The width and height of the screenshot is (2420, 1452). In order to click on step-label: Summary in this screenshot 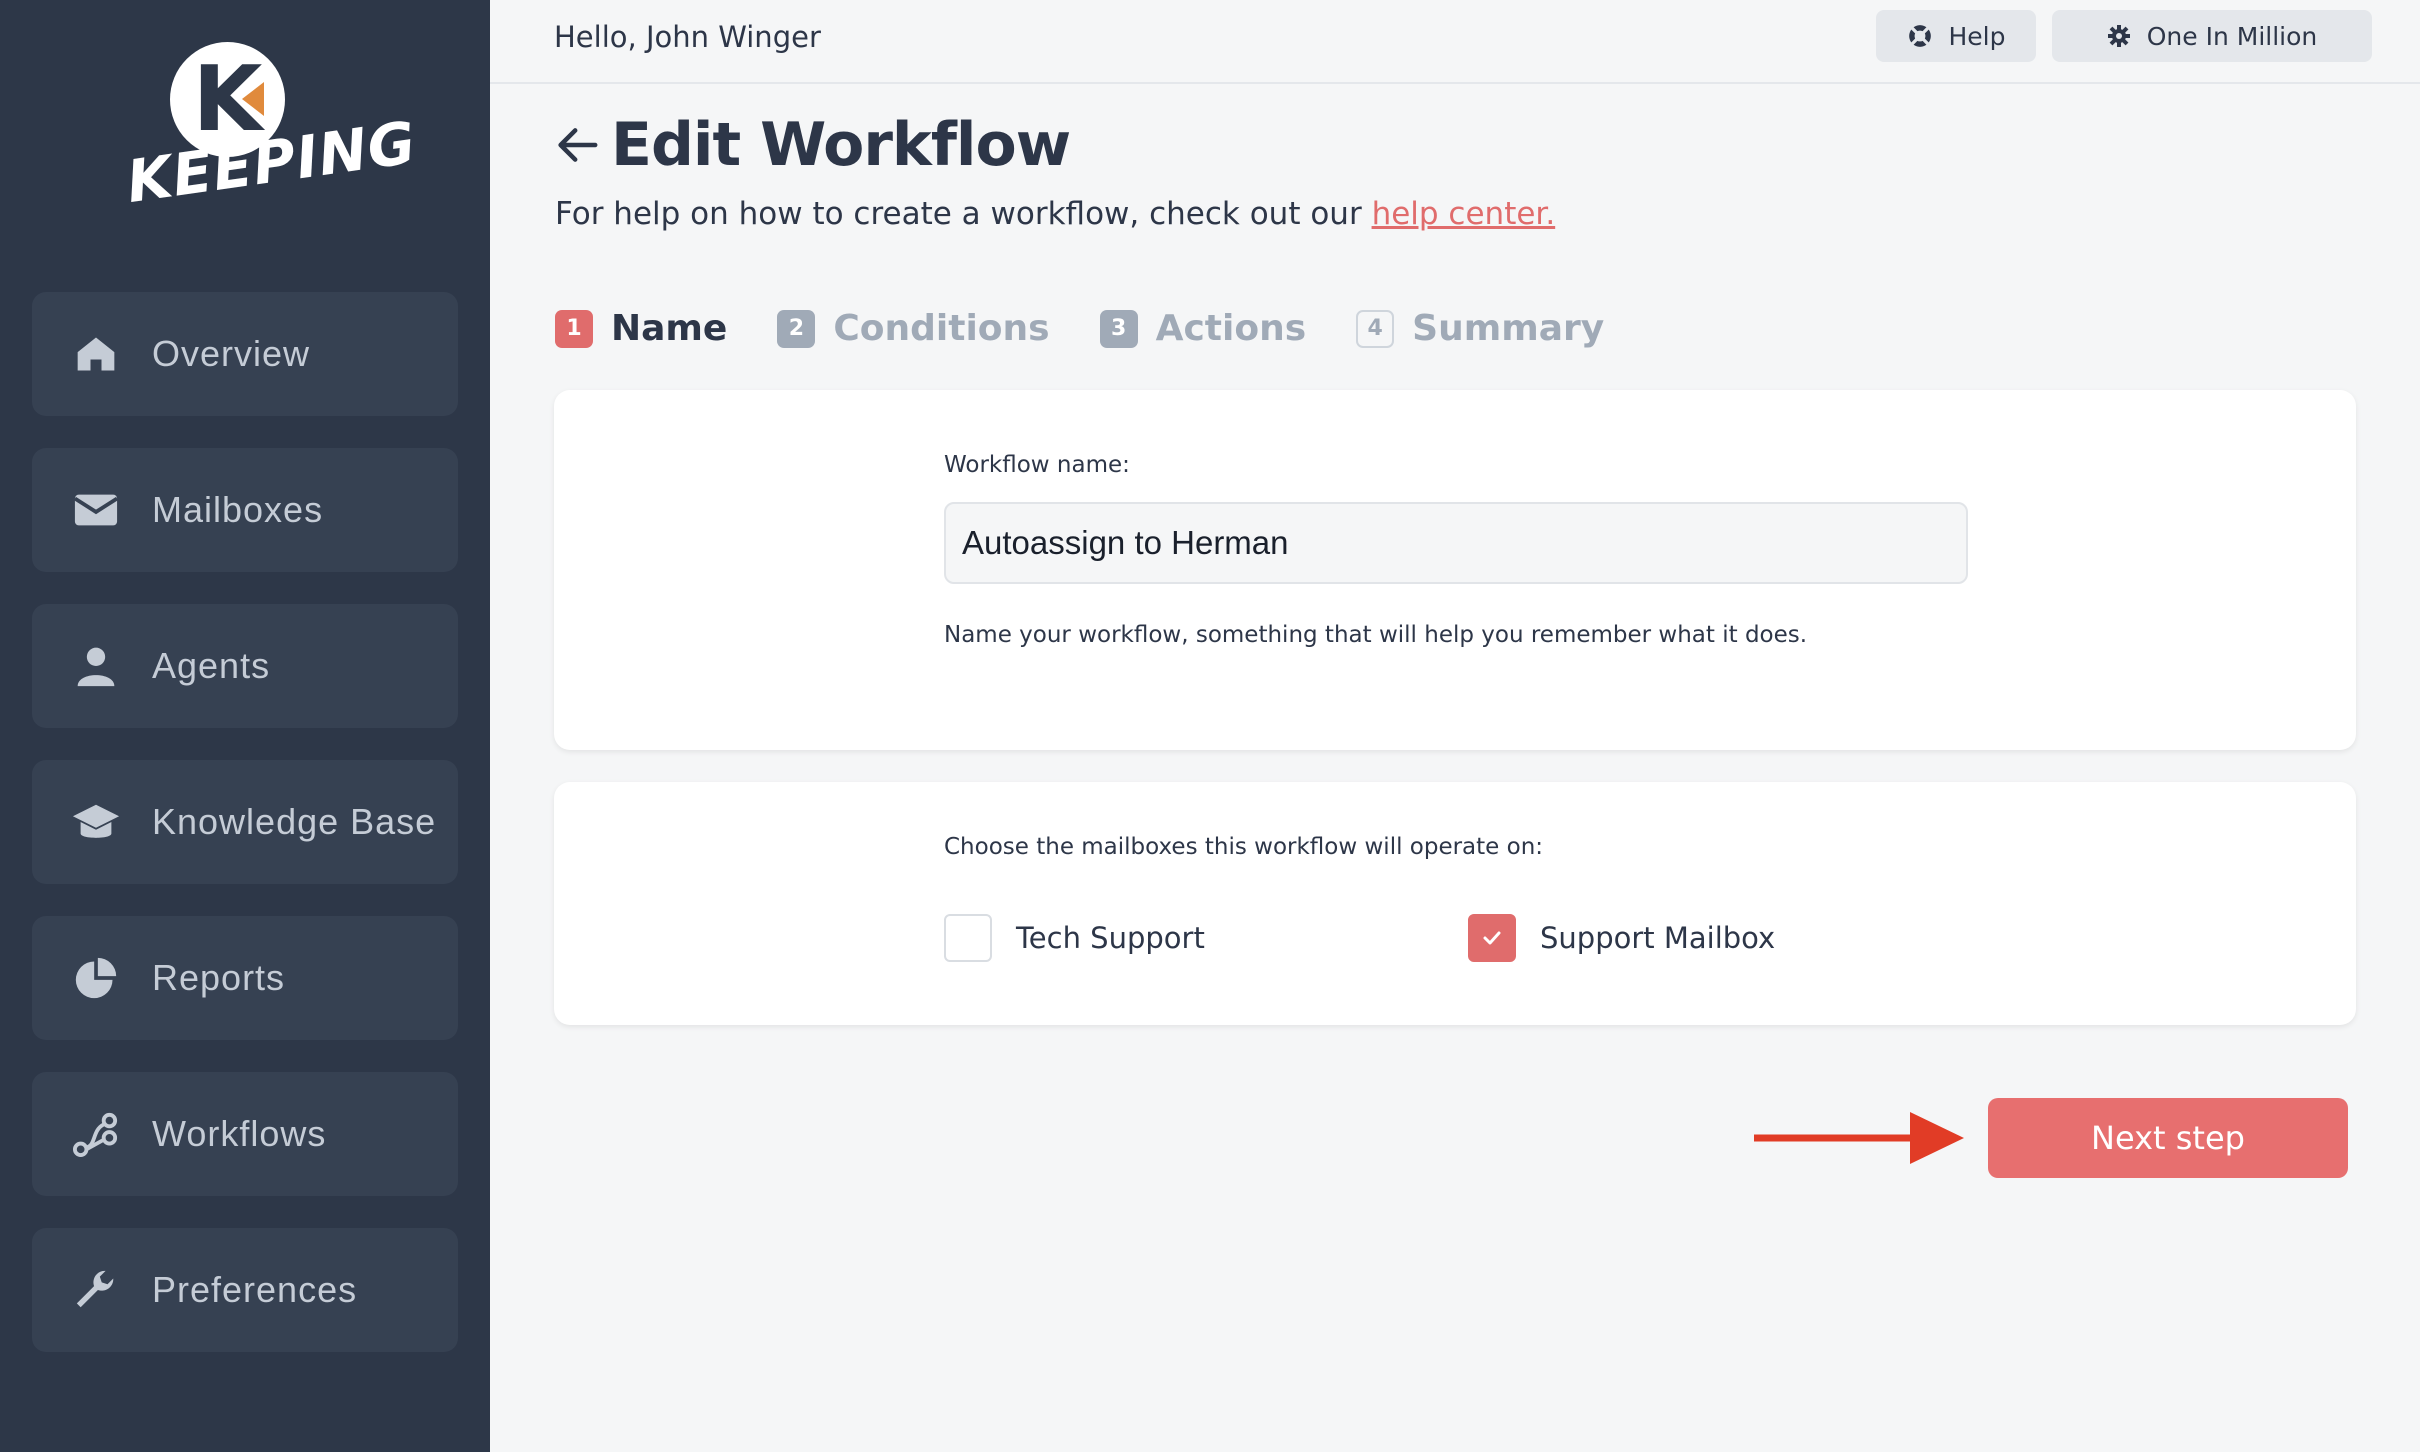, I will do `click(1508, 328)`.